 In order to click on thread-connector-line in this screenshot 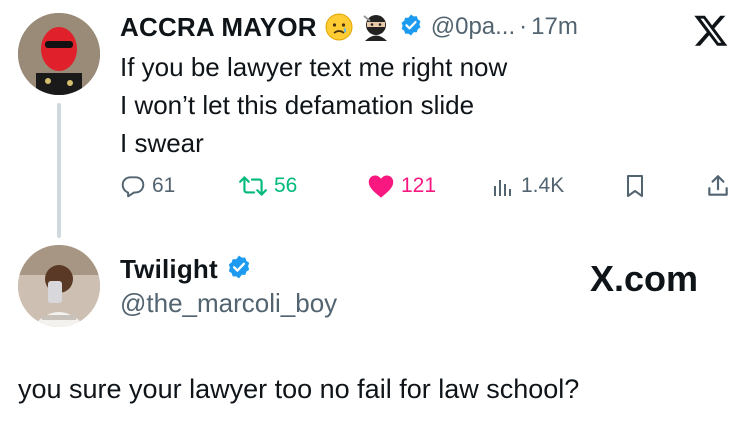, I will do `click(59, 170)`.